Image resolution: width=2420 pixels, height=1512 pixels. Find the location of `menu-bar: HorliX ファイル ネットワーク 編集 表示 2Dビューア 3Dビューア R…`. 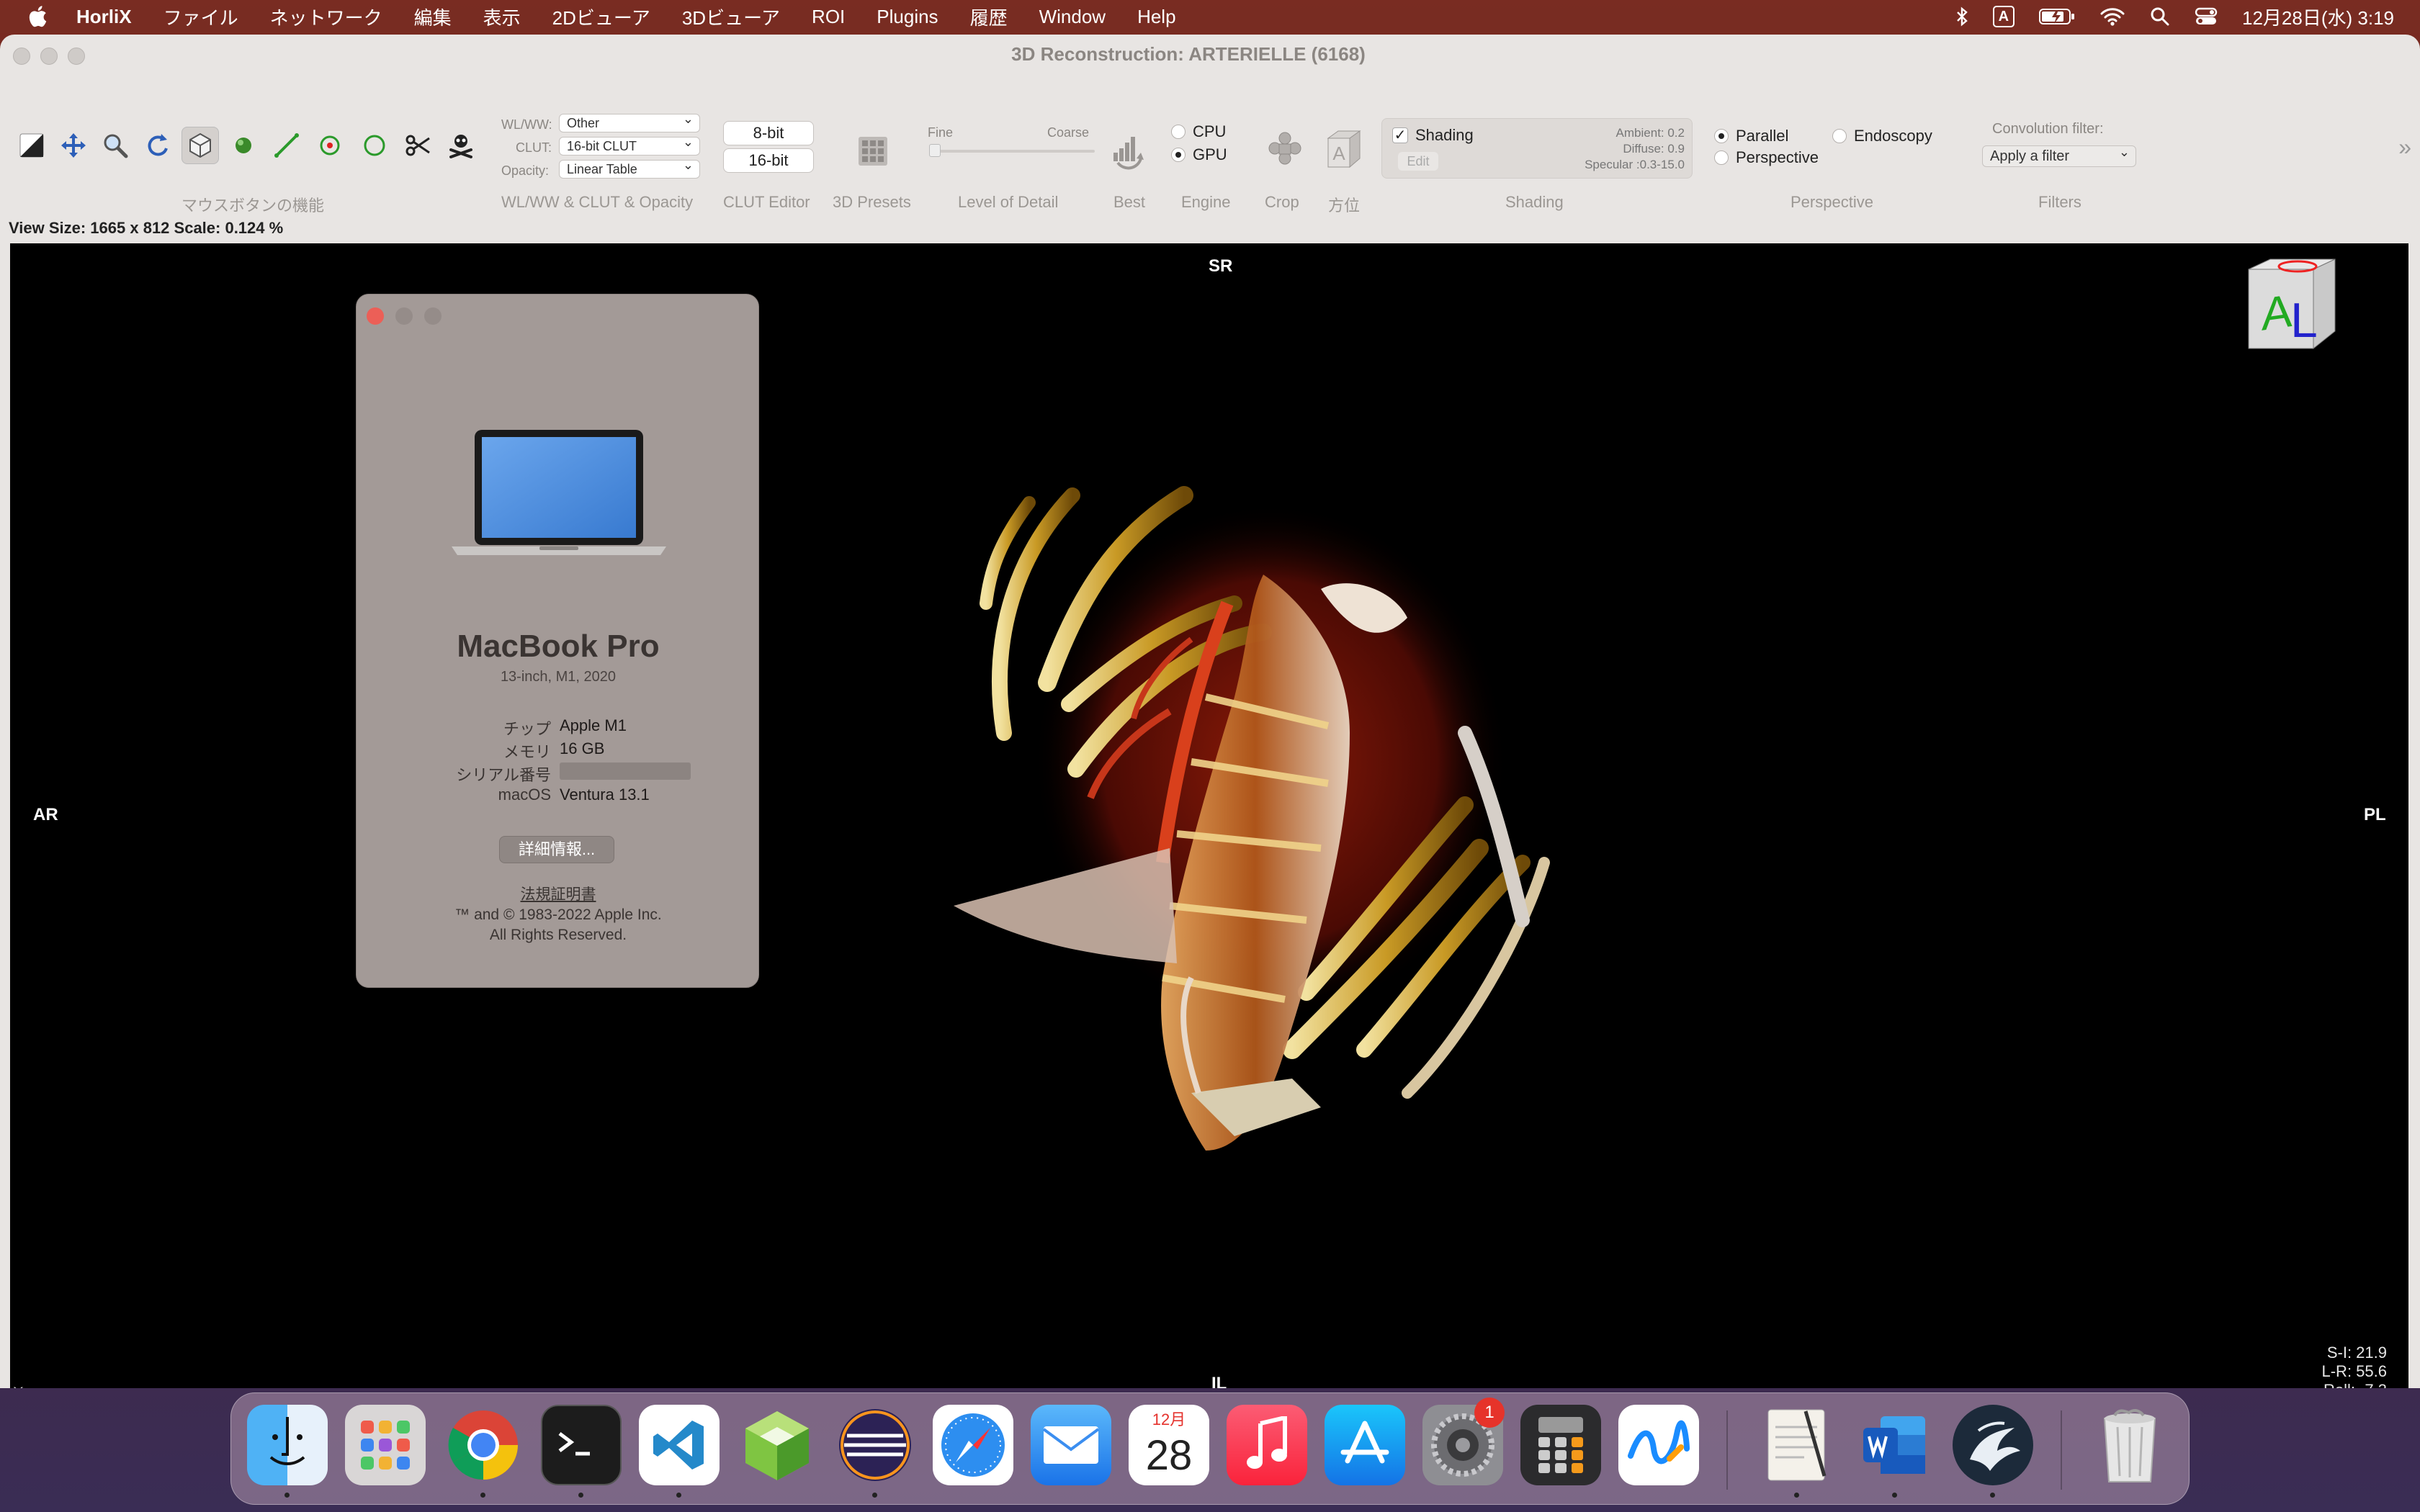

menu-bar: HorliX ファイル ネットワーク 編集 表示 2Dビューア 3Dビューア R… is located at coordinates (1210, 16).